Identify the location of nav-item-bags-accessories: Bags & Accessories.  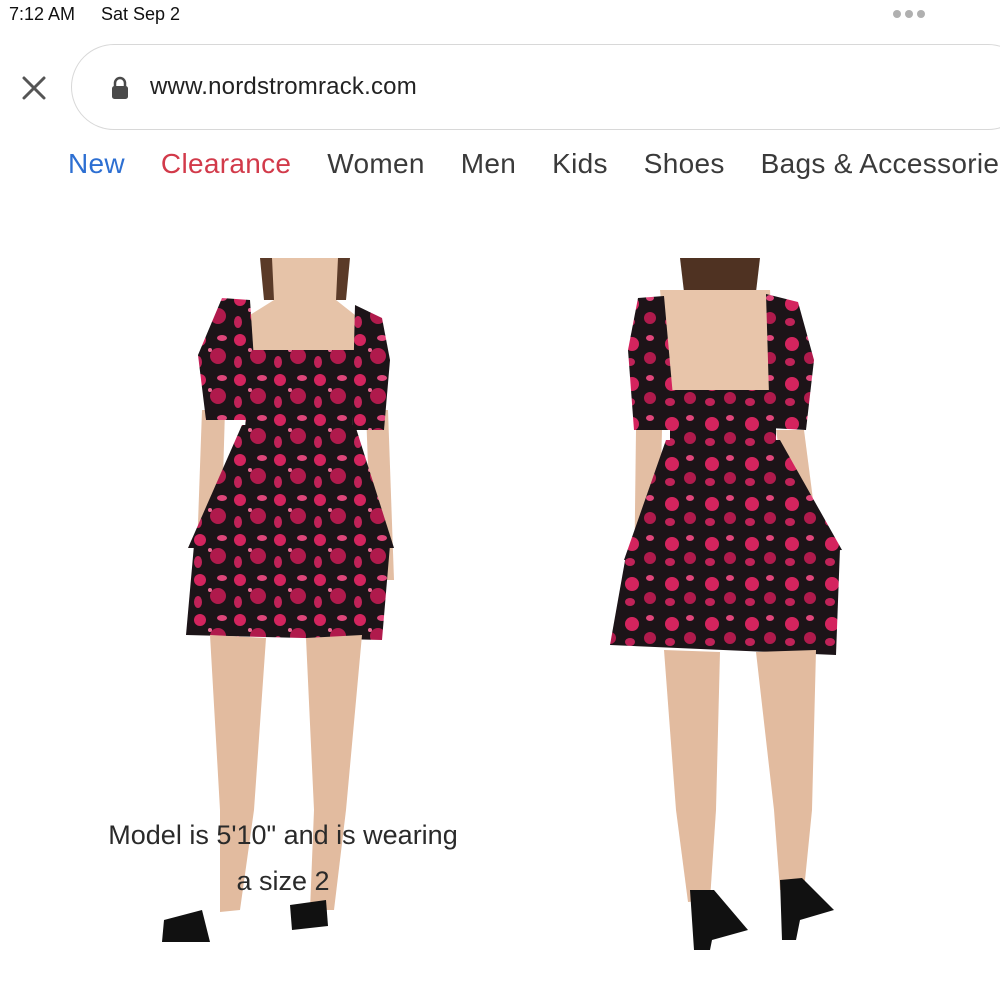
(880, 164).